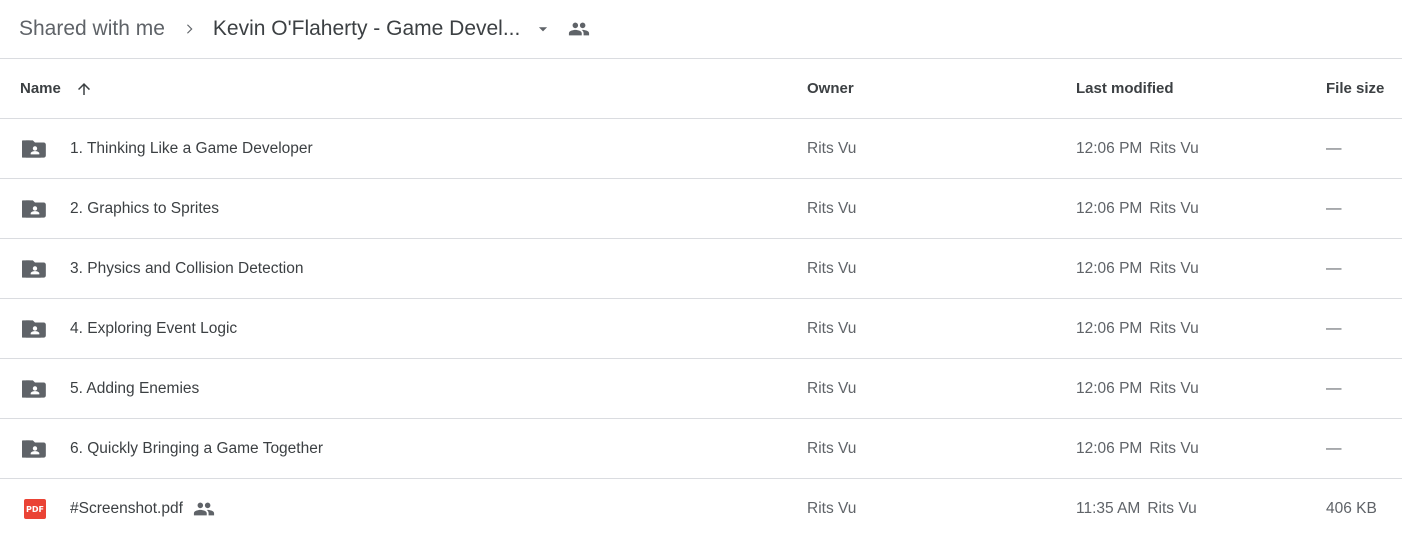  I want to click on caret-down-icon, so click(543, 29).